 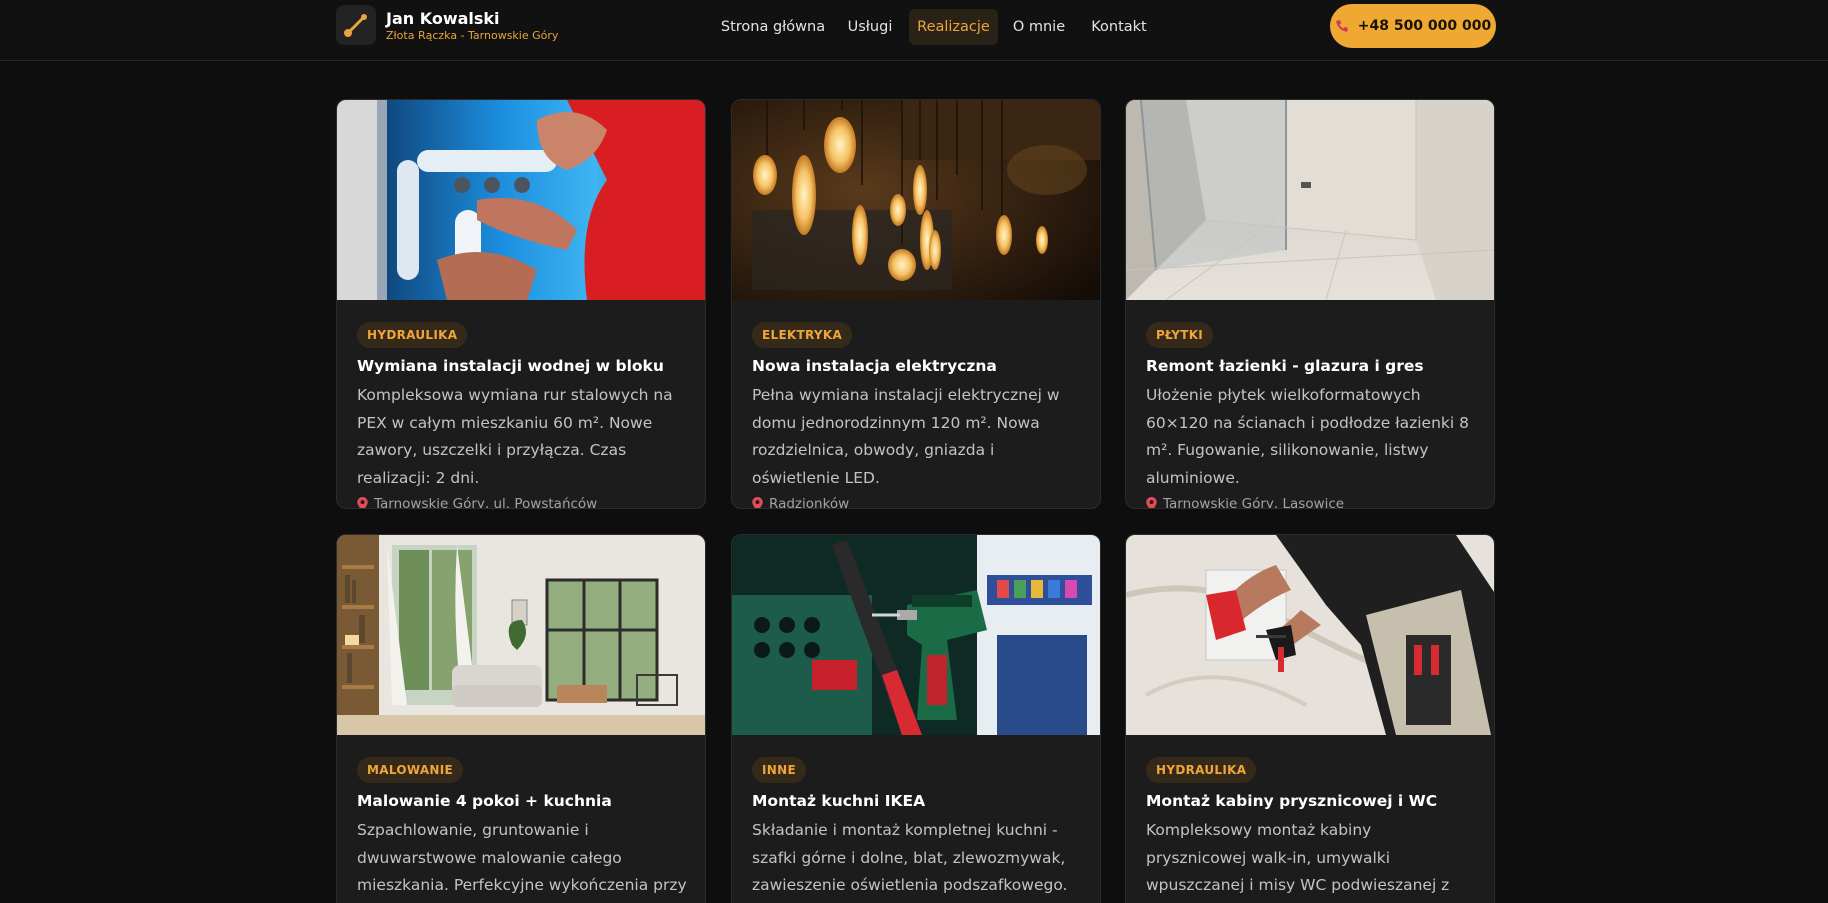 I want to click on phone-number: +48 500 000 000, so click(x=1424, y=26).